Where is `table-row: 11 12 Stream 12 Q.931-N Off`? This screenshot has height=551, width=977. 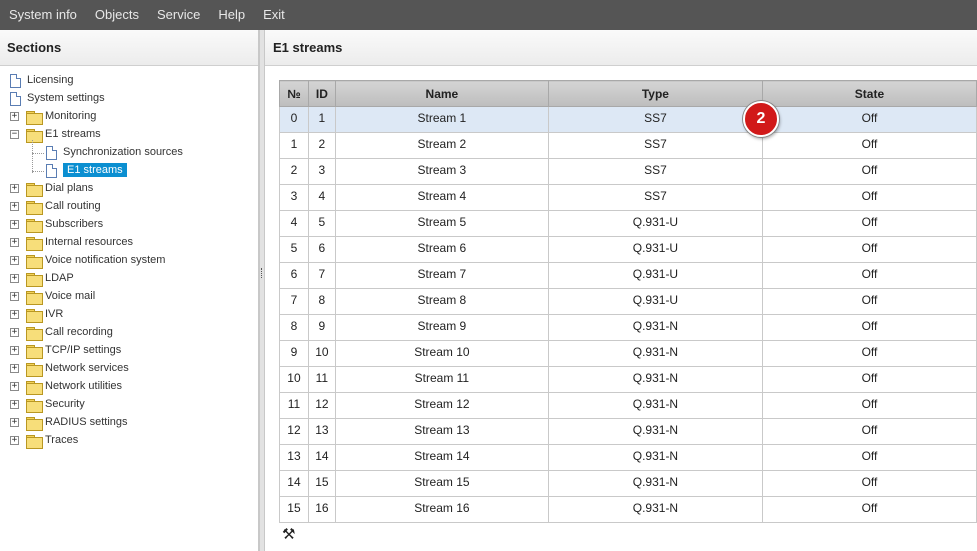 table-row: 11 12 Stream 12 Q.931-N Off is located at coordinates (628, 405).